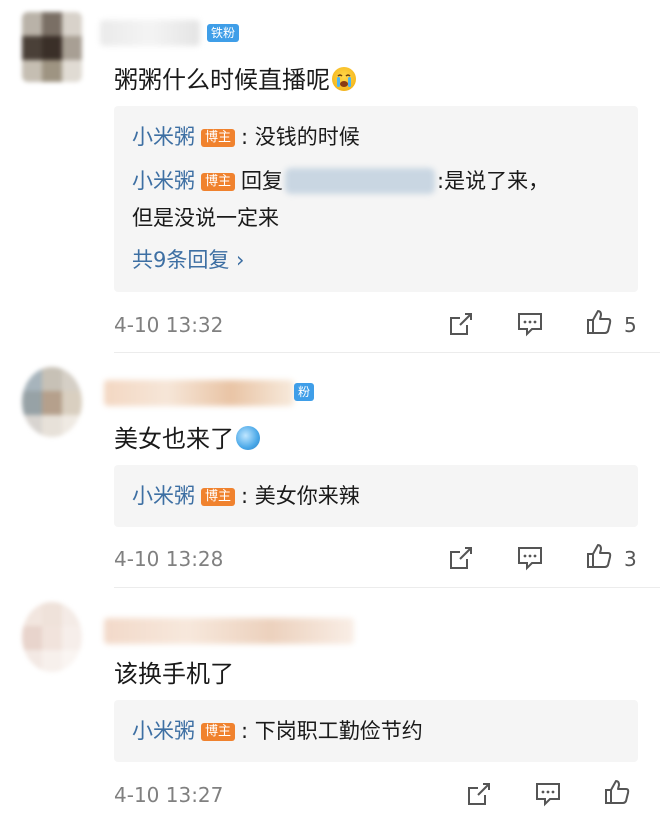 The image size is (660, 821). What do you see at coordinates (246, 496) in the screenshot?
I see `reply-item: 小米粥 博主: 美女你来辣` at bounding box center [246, 496].